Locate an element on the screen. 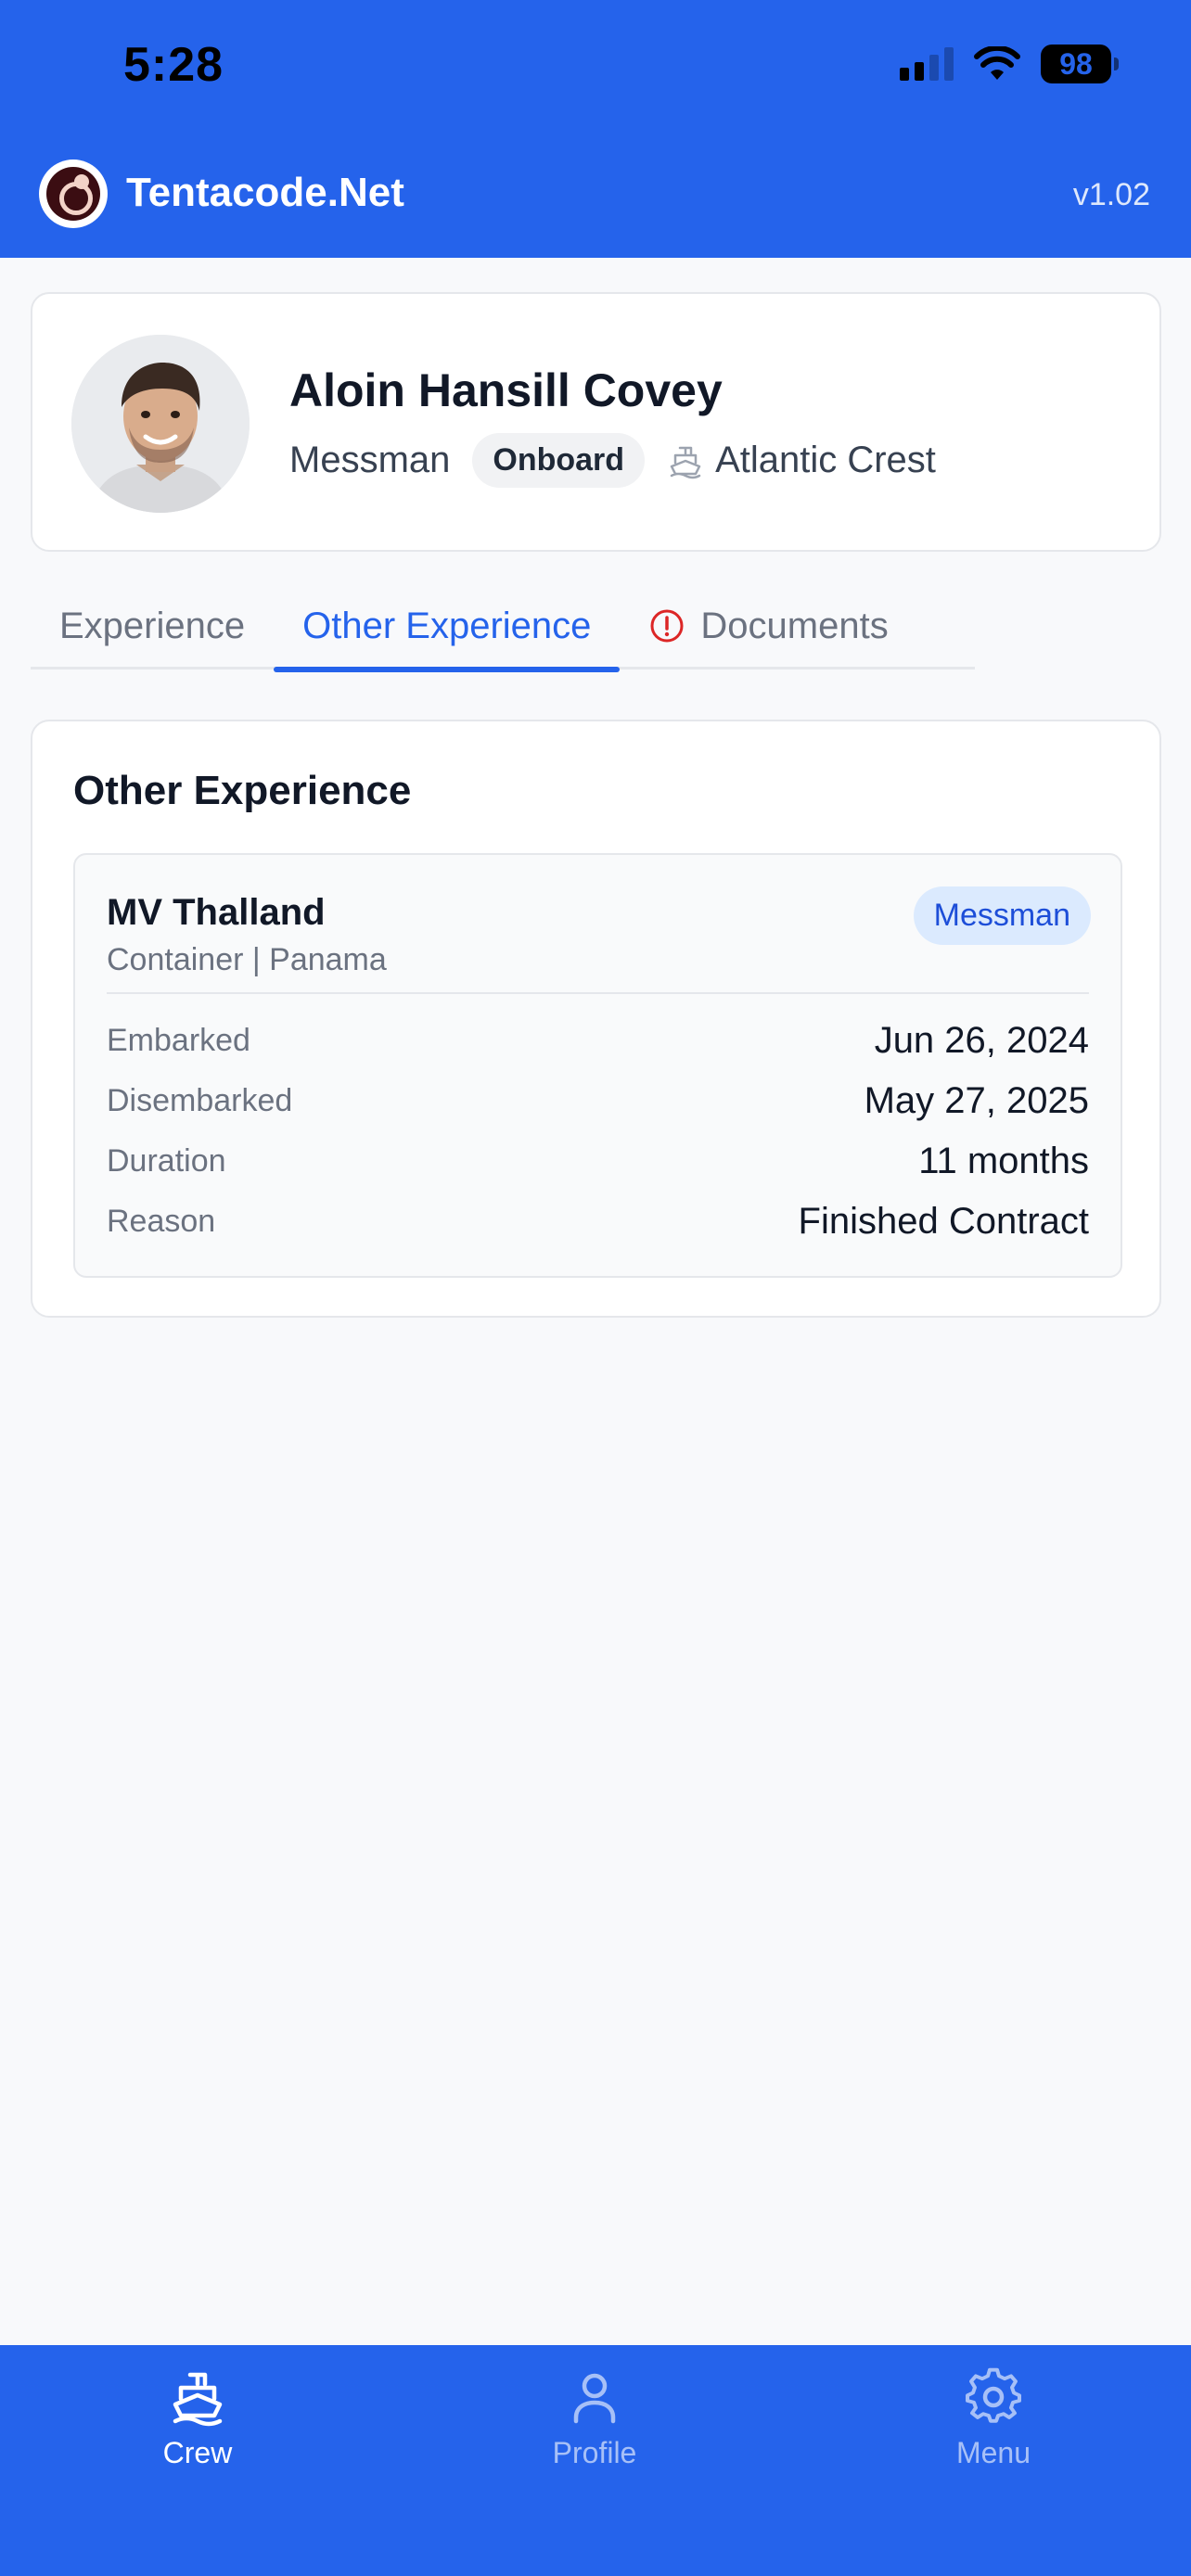 The width and height of the screenshot is (1191, 2576). vessel-name: Atlantic Crest is located at coordinates (825, 460).